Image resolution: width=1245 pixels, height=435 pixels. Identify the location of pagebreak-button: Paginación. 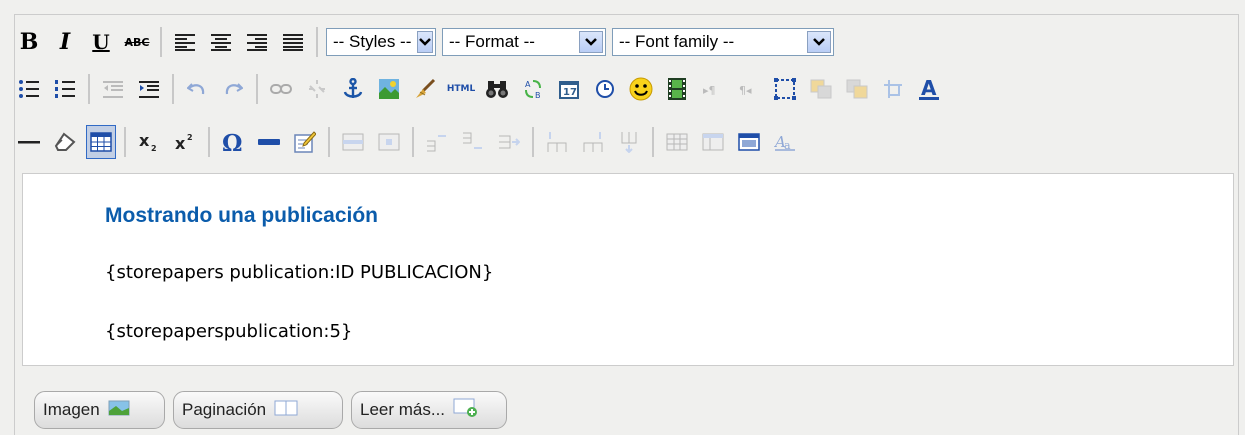
(258, 410).